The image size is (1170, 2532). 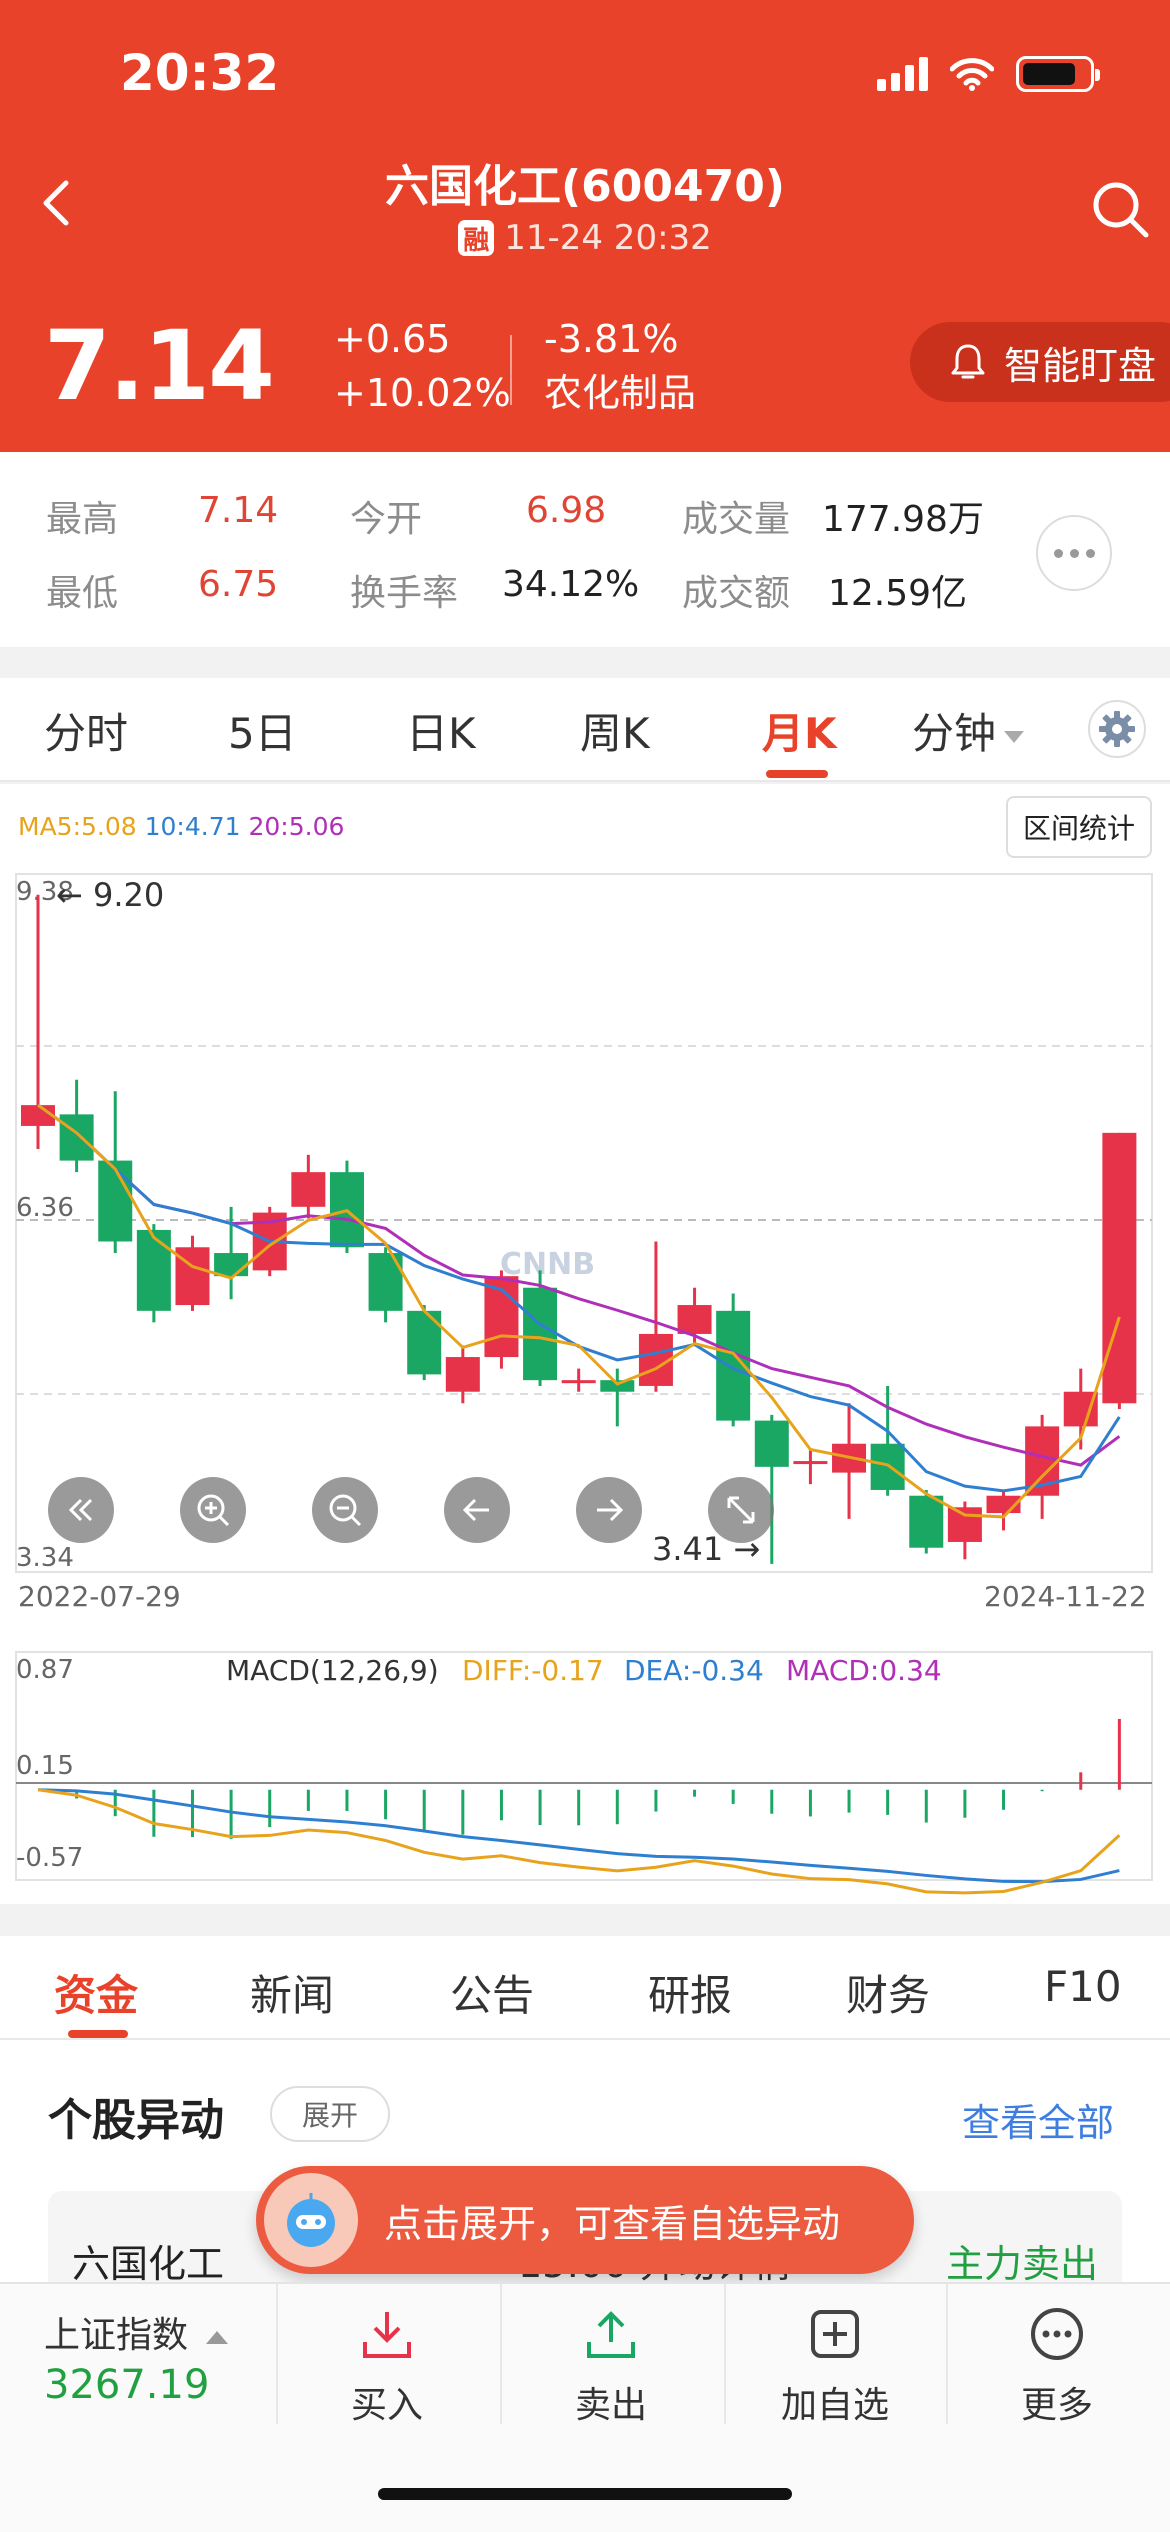 What do you see at coordinates (611, 339) in the screenshot?
I see `sector-change: -3.81%` at bounding box center [611, 339].